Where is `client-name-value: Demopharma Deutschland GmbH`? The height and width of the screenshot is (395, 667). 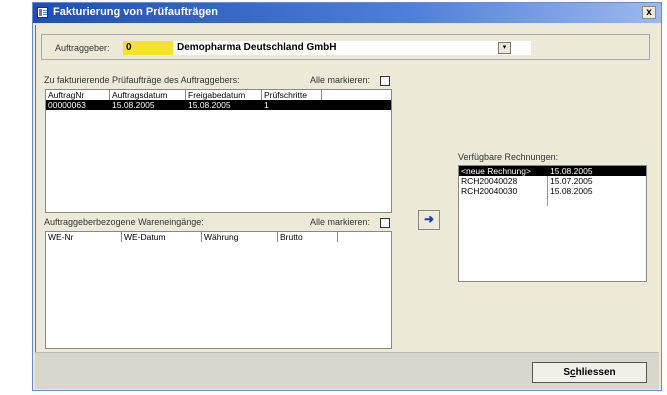 client-name-value: Demopharma Deutschland GmbH is located at coordinates (257, 47).